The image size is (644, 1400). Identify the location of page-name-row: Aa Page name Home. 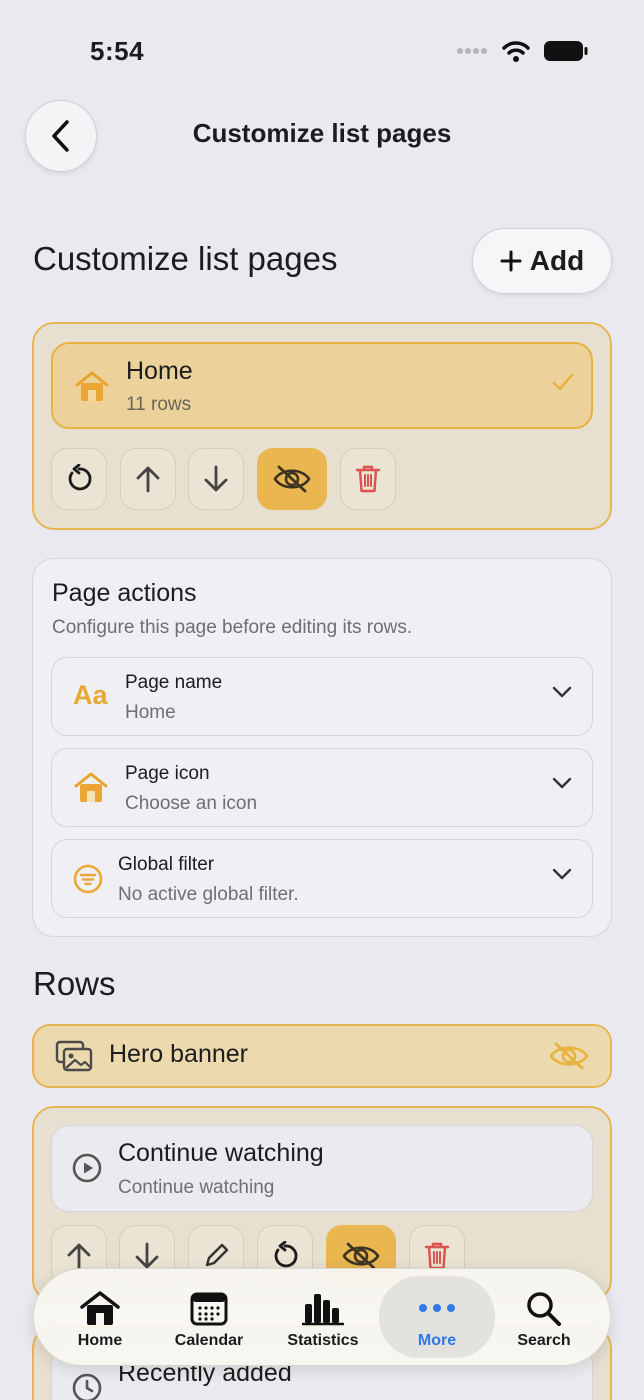
(322, 696).